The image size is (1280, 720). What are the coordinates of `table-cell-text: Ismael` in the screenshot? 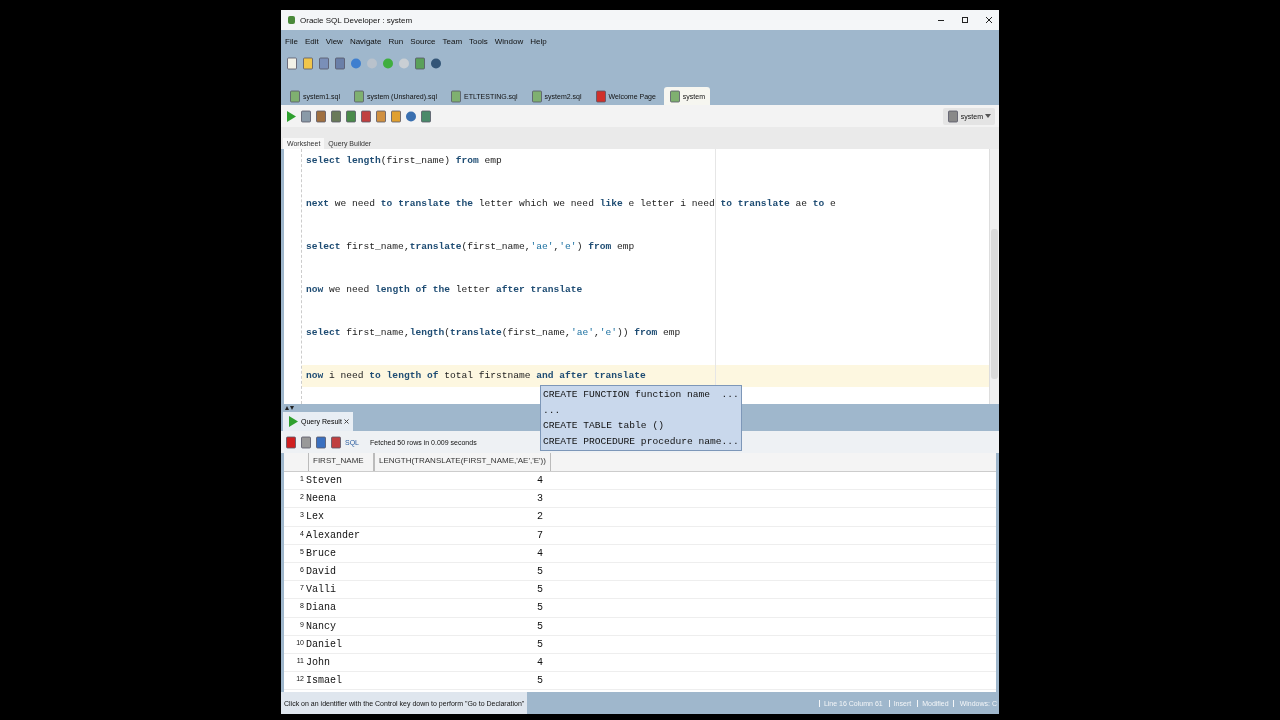 It's located at (324, 681).